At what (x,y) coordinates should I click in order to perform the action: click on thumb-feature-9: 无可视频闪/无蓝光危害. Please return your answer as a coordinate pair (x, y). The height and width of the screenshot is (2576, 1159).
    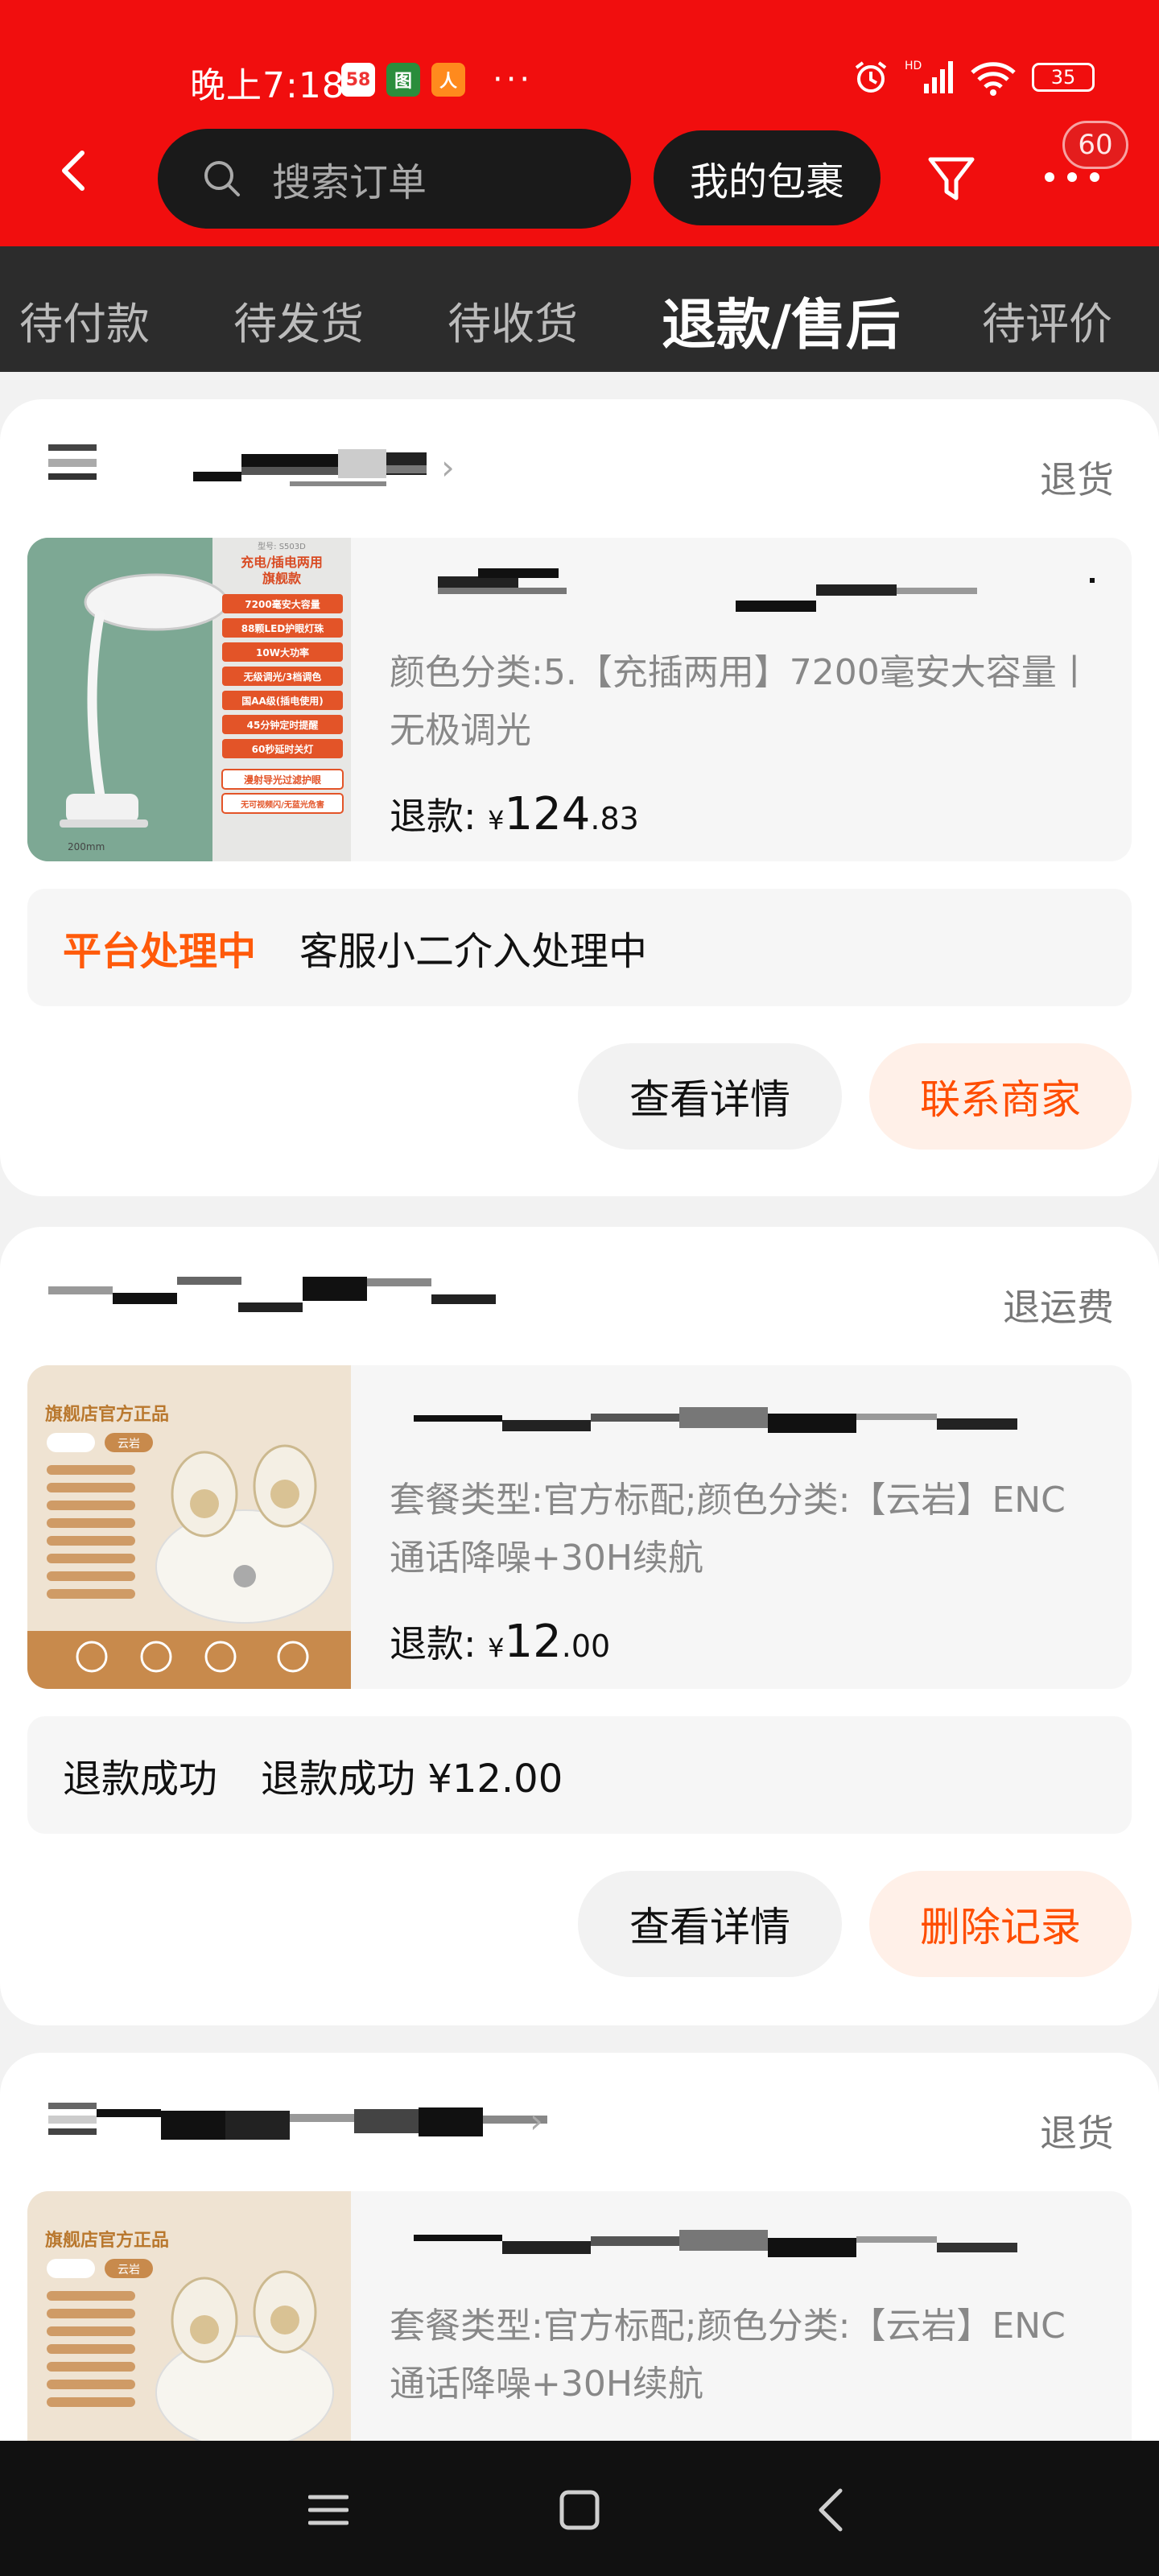
    Looking at the image, I should click on (282, 804).